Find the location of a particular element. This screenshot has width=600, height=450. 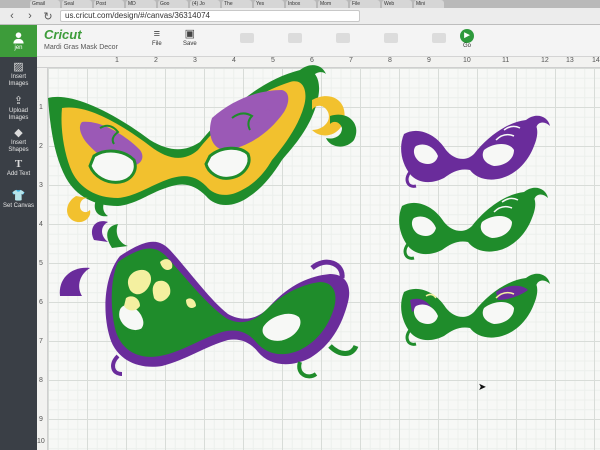

mask-tricolor-small is located at coordinates (475, 309).